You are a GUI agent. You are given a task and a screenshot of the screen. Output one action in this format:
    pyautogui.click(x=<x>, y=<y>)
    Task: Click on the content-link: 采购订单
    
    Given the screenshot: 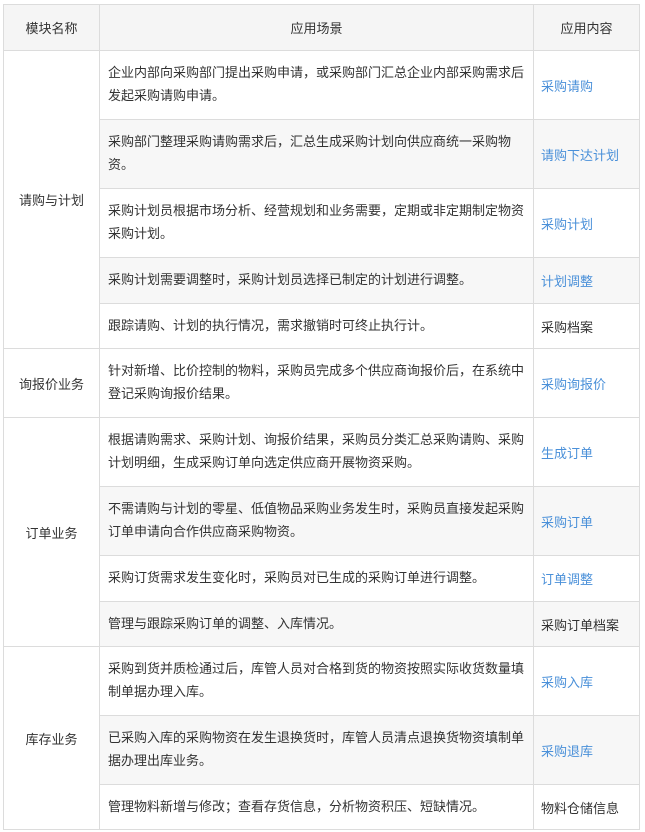 What is the action you would take?
    pyautogui.click(x=567, y=523)
    